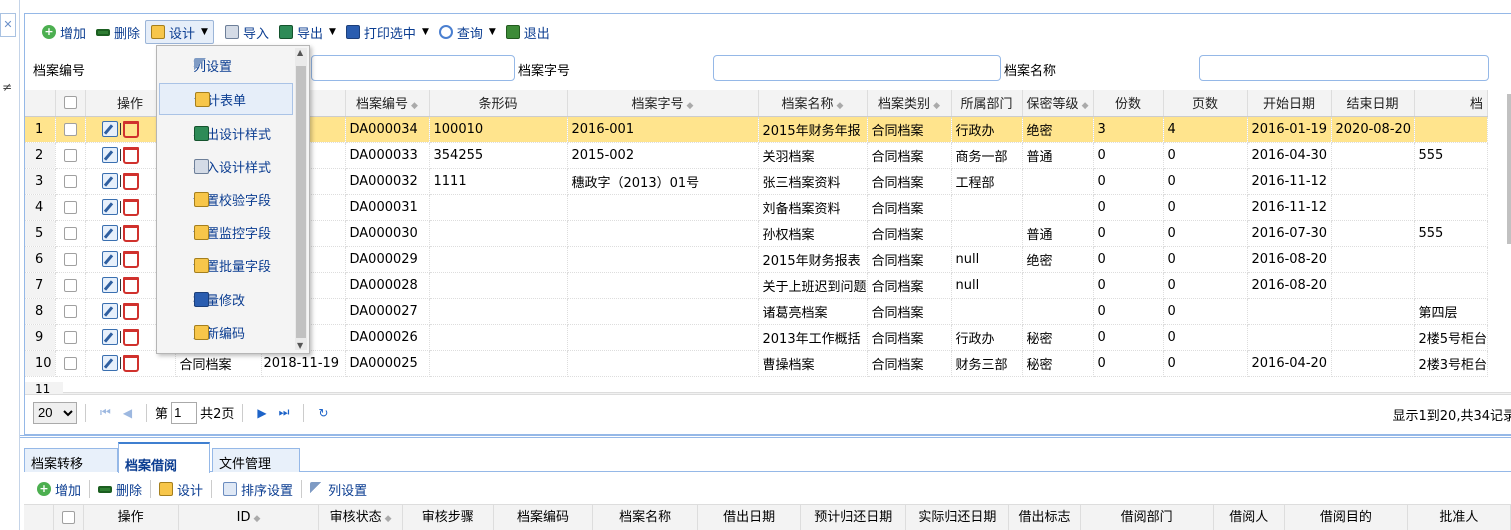 Image resolution: width=1511 pixels, height=530 pixels. I want to click on borrow-col-header: 借阅人, so click(1249, 517).